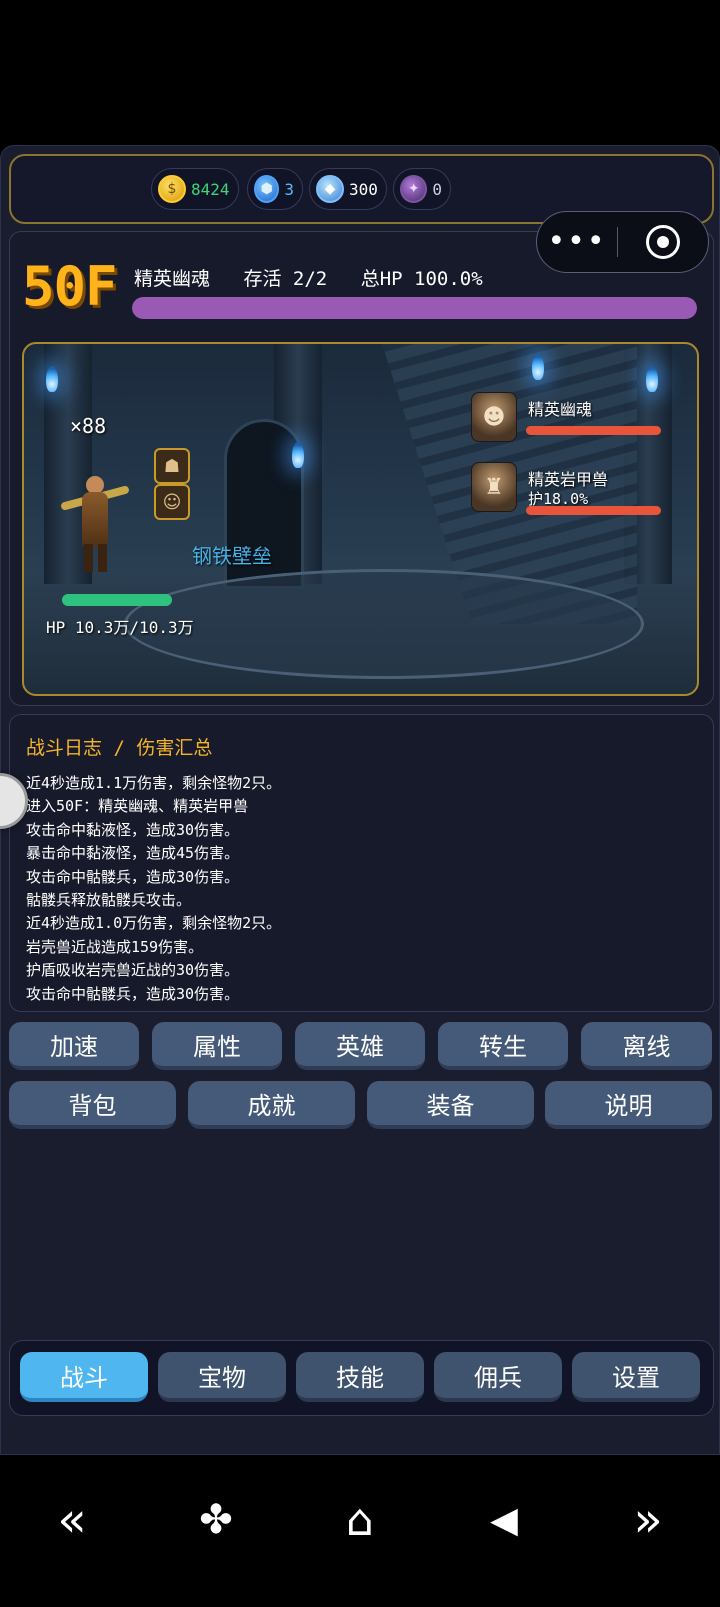 The image size is (720, 1607). I want to click on purple-crystal-icon: ✦, so click(414, 189).